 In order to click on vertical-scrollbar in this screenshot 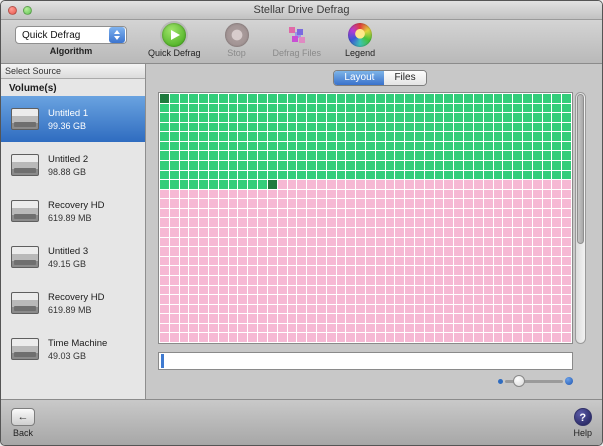, I will do `click(580, 218)`.